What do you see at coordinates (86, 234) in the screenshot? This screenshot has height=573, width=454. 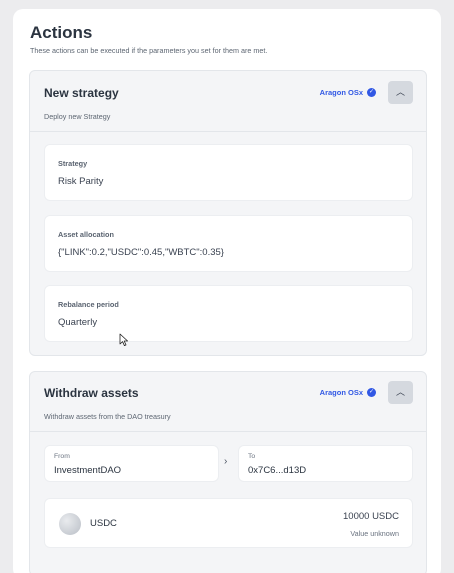 I see `field-label: Asset allocation` at bounding box center [86, 234].